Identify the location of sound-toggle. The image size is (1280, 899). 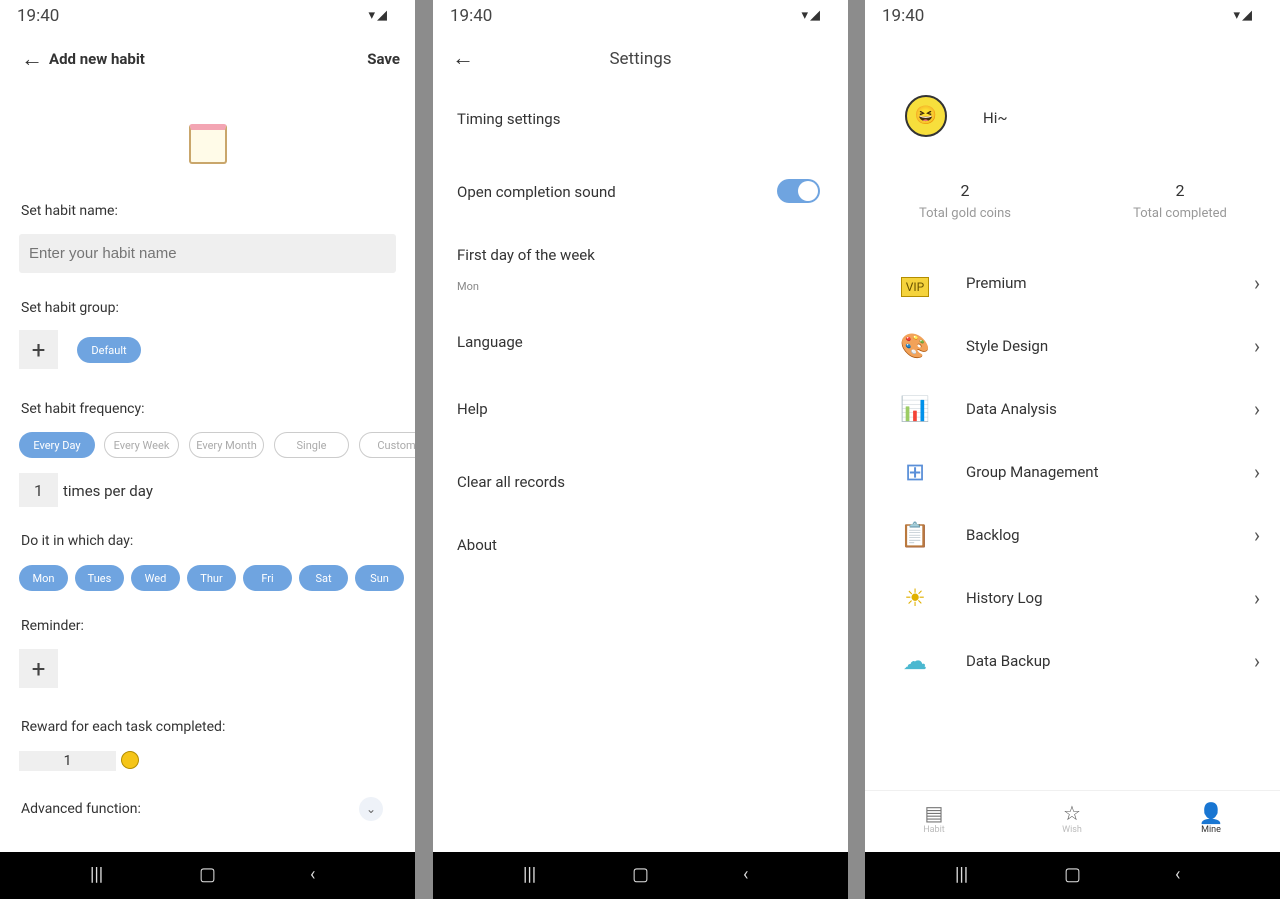
(798, 191).